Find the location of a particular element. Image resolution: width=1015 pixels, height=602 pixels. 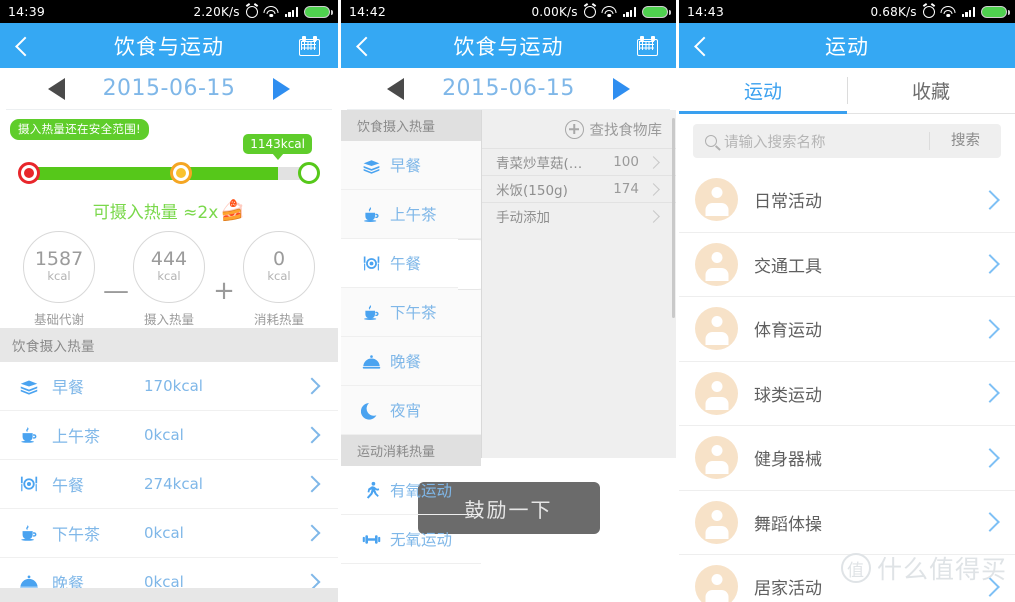

meal-tab-下午茶: 下午茶 is located at coordinates (411, 312).